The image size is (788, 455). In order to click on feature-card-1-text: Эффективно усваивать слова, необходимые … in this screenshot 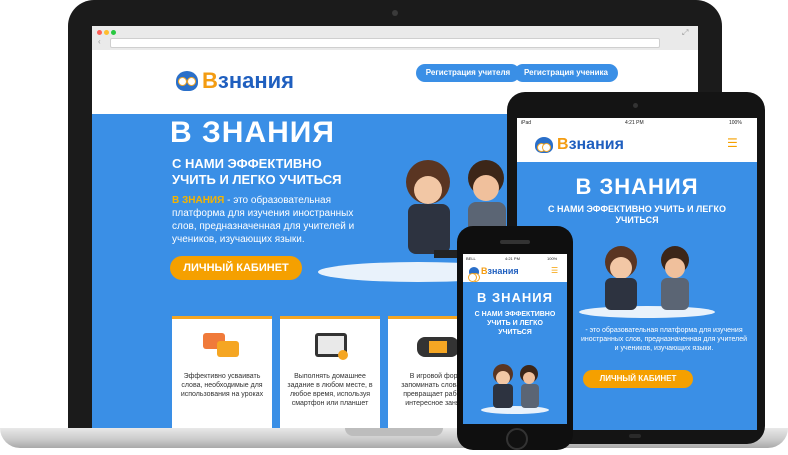, I will do `click(222, 385)`.